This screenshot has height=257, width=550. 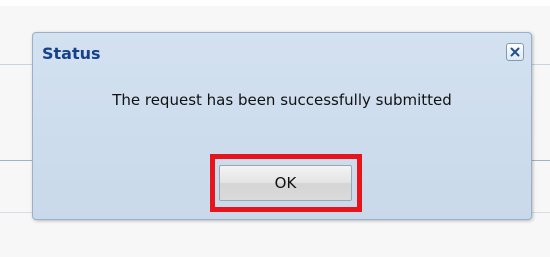 I want to click on dialog-title: Status, so click(x=71, y=53).